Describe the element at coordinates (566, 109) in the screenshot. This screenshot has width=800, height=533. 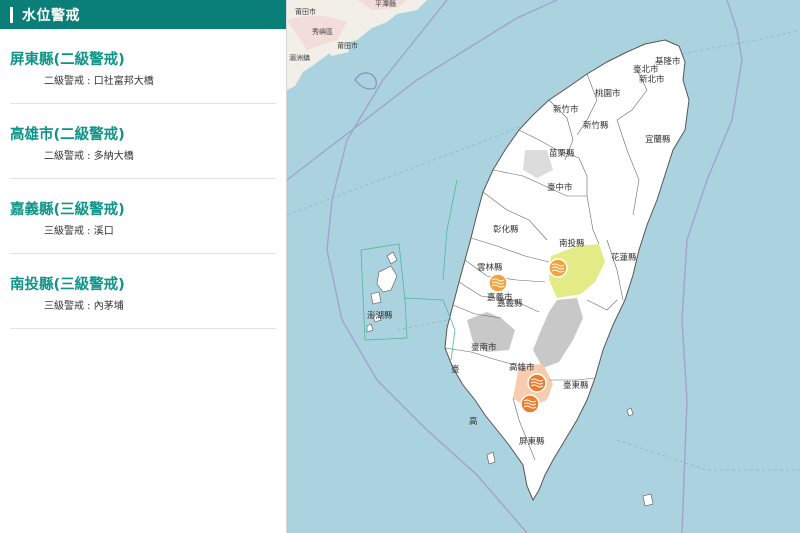
I see `label-hsinchu-city: 新竹市` at that location.